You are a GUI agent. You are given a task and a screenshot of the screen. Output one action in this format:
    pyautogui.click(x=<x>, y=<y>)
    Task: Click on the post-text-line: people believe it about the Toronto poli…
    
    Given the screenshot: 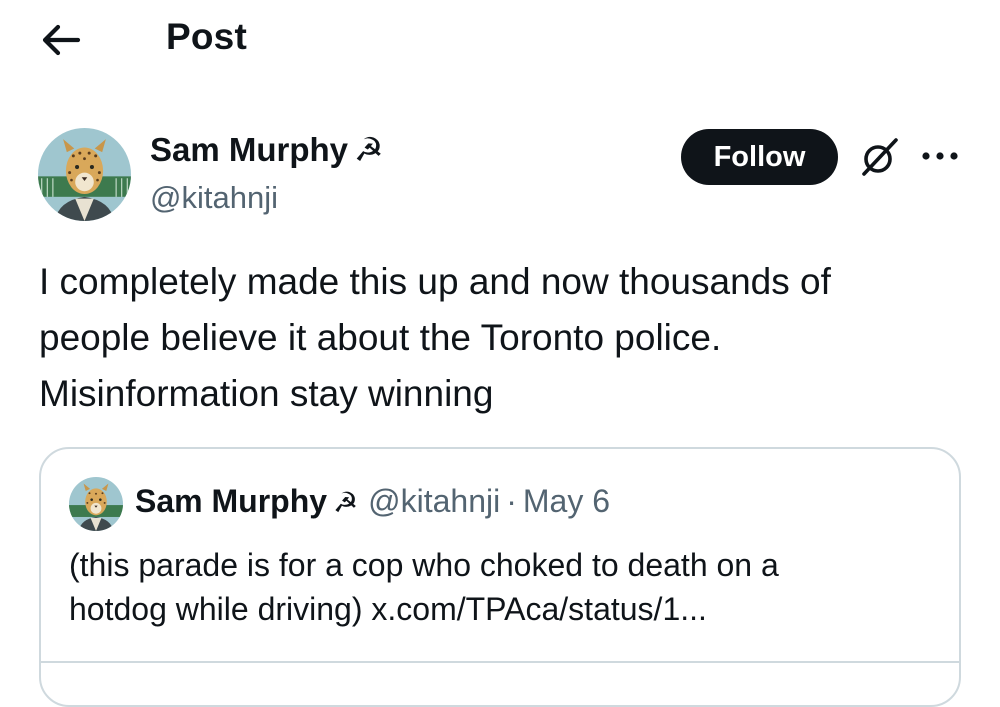 What is the action you would take?
    pyautogui.click(x=380, y=337)
    